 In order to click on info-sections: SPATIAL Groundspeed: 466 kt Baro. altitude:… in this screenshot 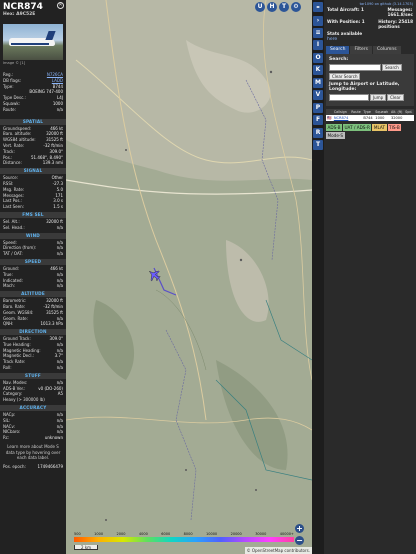, I will do `click(33, 279)`.